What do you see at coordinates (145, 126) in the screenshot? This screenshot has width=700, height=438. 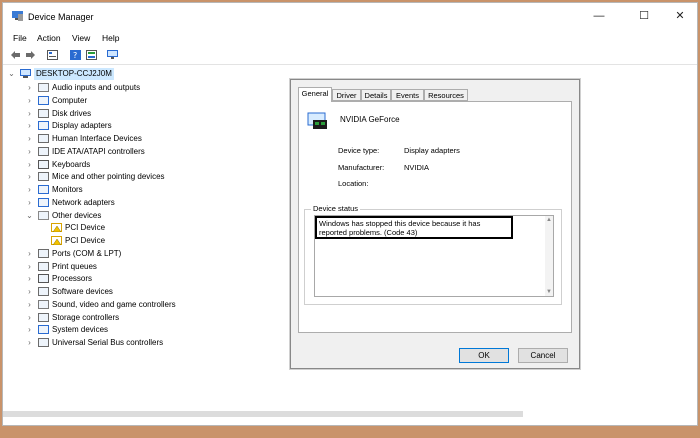 I see `tree-item: › Display adapters` at bounding box center [145, 126].